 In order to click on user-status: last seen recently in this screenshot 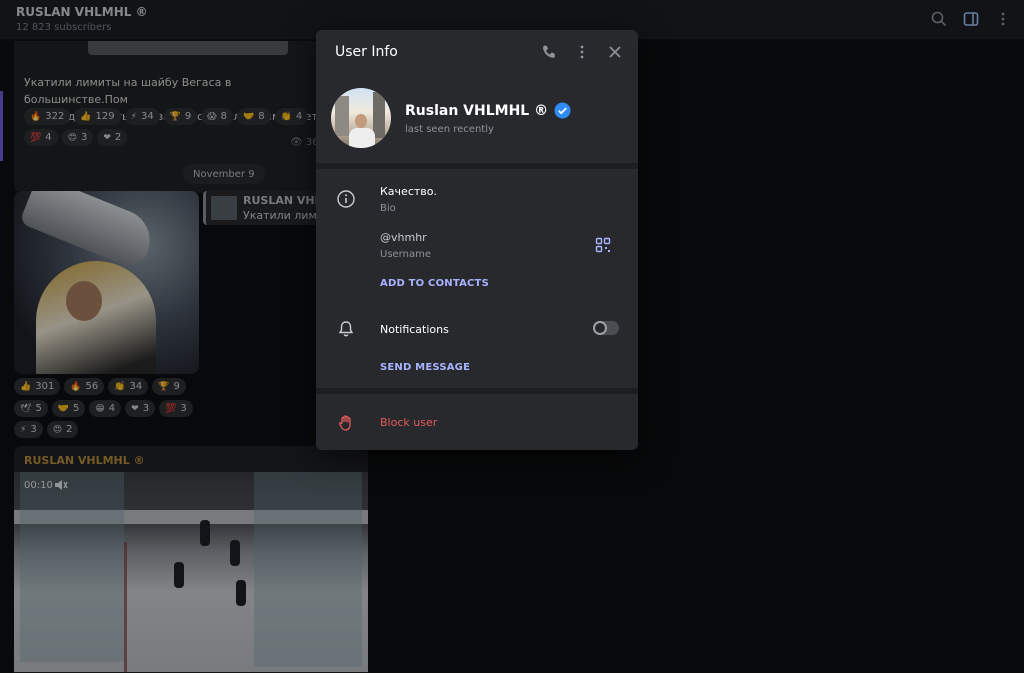, I will do `click(449, 129)`.